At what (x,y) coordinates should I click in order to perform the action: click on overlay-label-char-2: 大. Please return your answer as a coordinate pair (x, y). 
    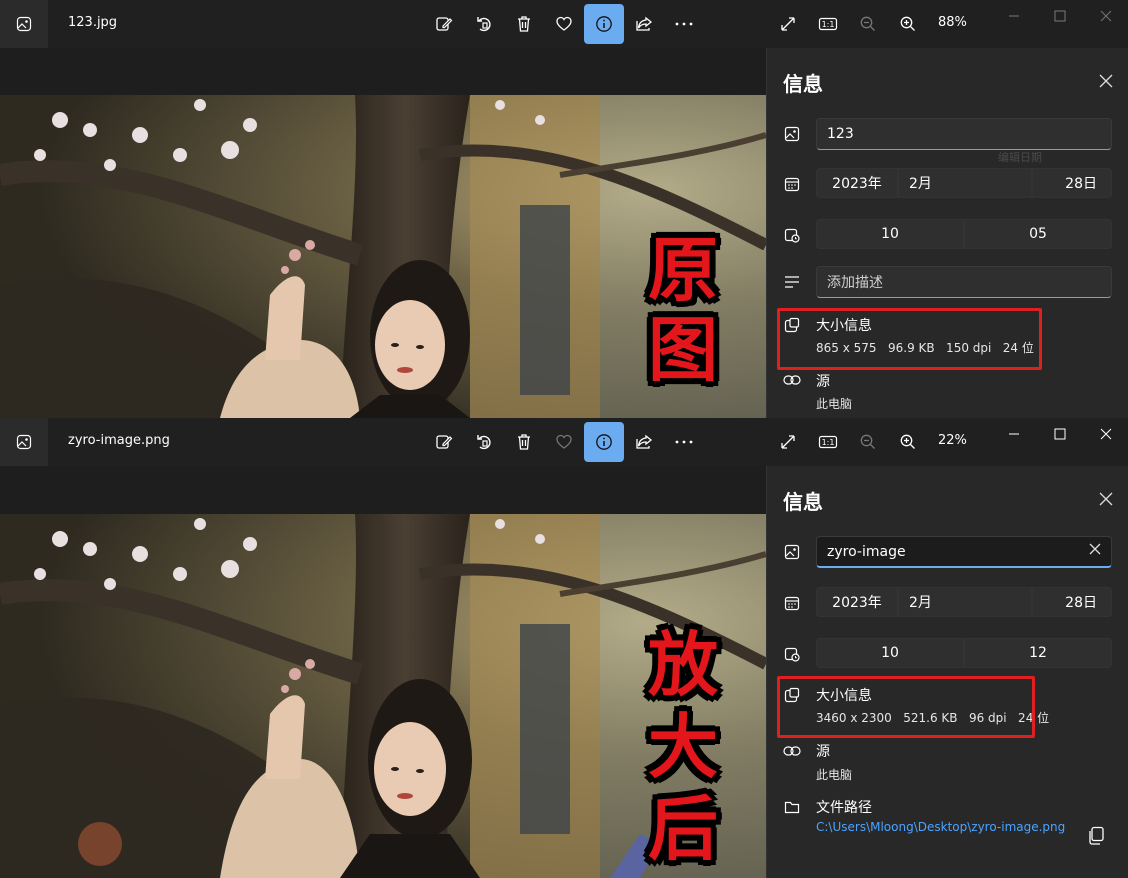
    Looking at the image, I should click on (683, 747).